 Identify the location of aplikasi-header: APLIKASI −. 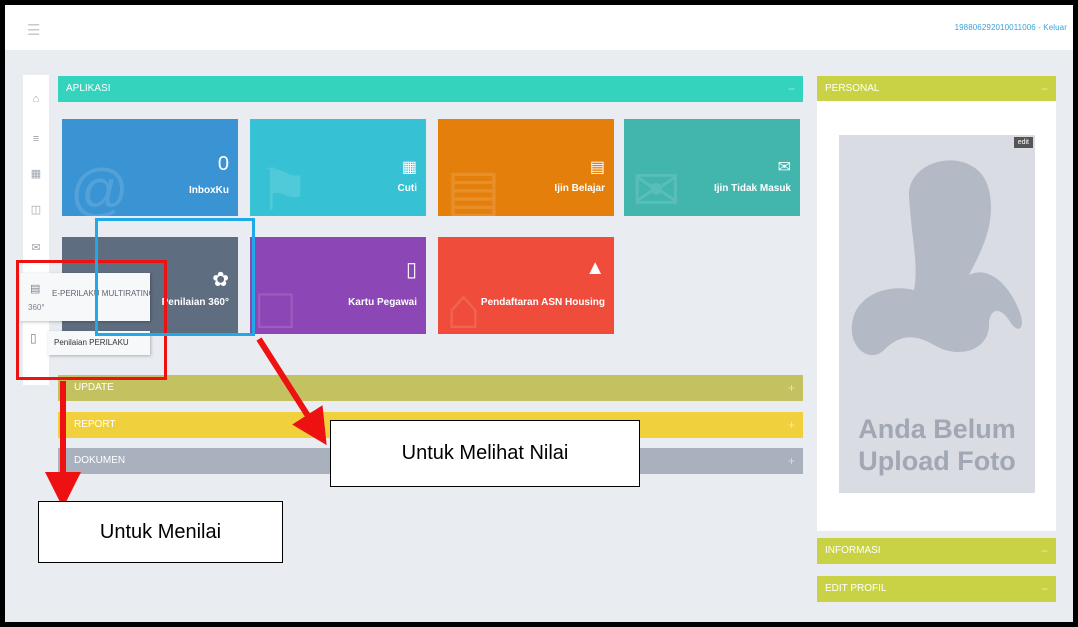
(430, 89).